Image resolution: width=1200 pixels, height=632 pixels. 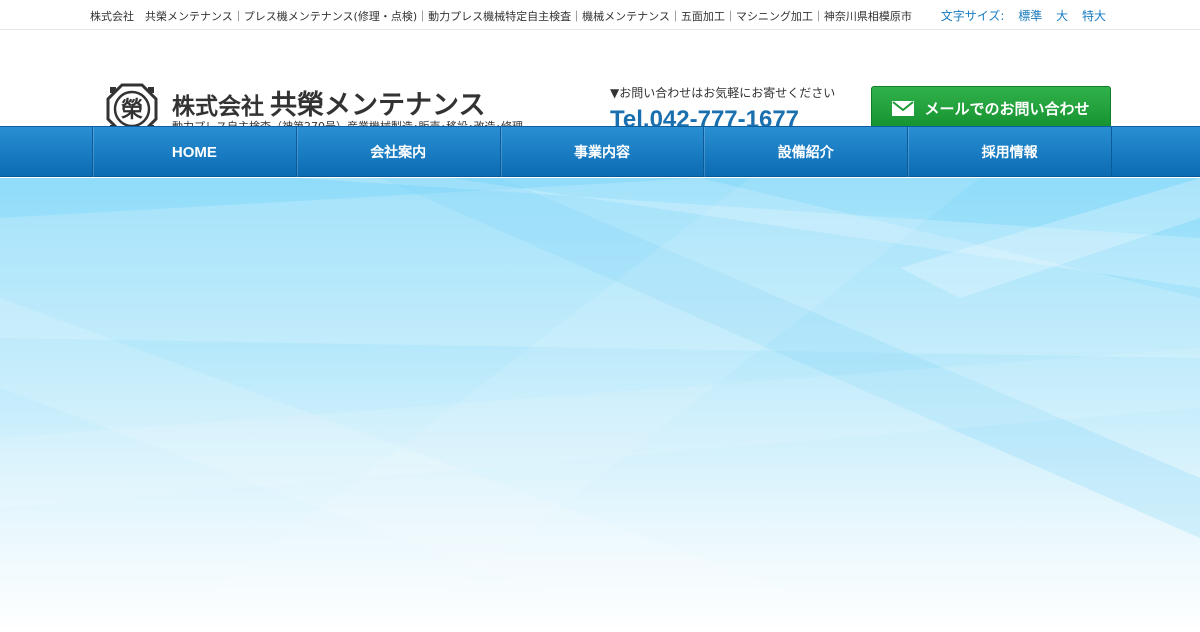 What do you see at coordinates (1030, 16) in the screenshot?
I see `font-size-standard: 標準` at bounding box center [1030, 16].